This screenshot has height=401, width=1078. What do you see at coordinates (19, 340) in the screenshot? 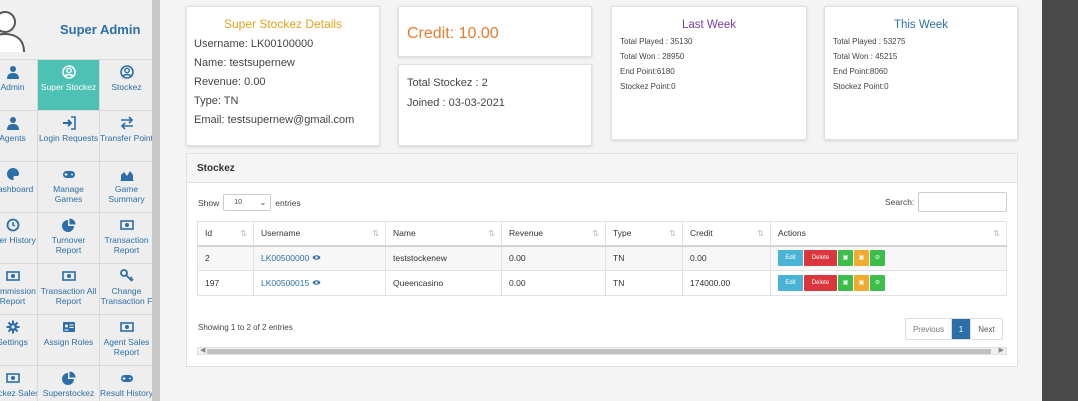
I see `sidebar-item-settings: Settings` at bounding box center [19, 340].